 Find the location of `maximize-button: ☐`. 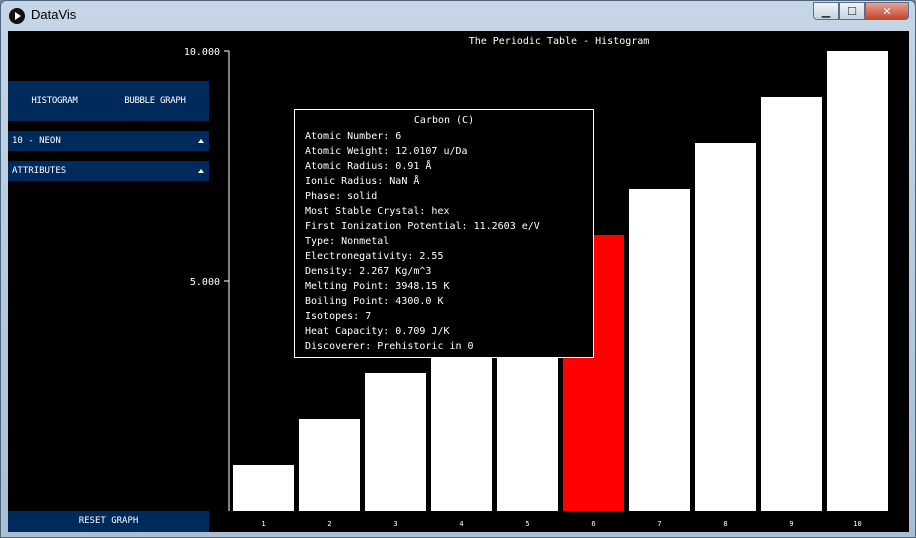

maximize-button: ☐ is located at coordinates (852, 11).